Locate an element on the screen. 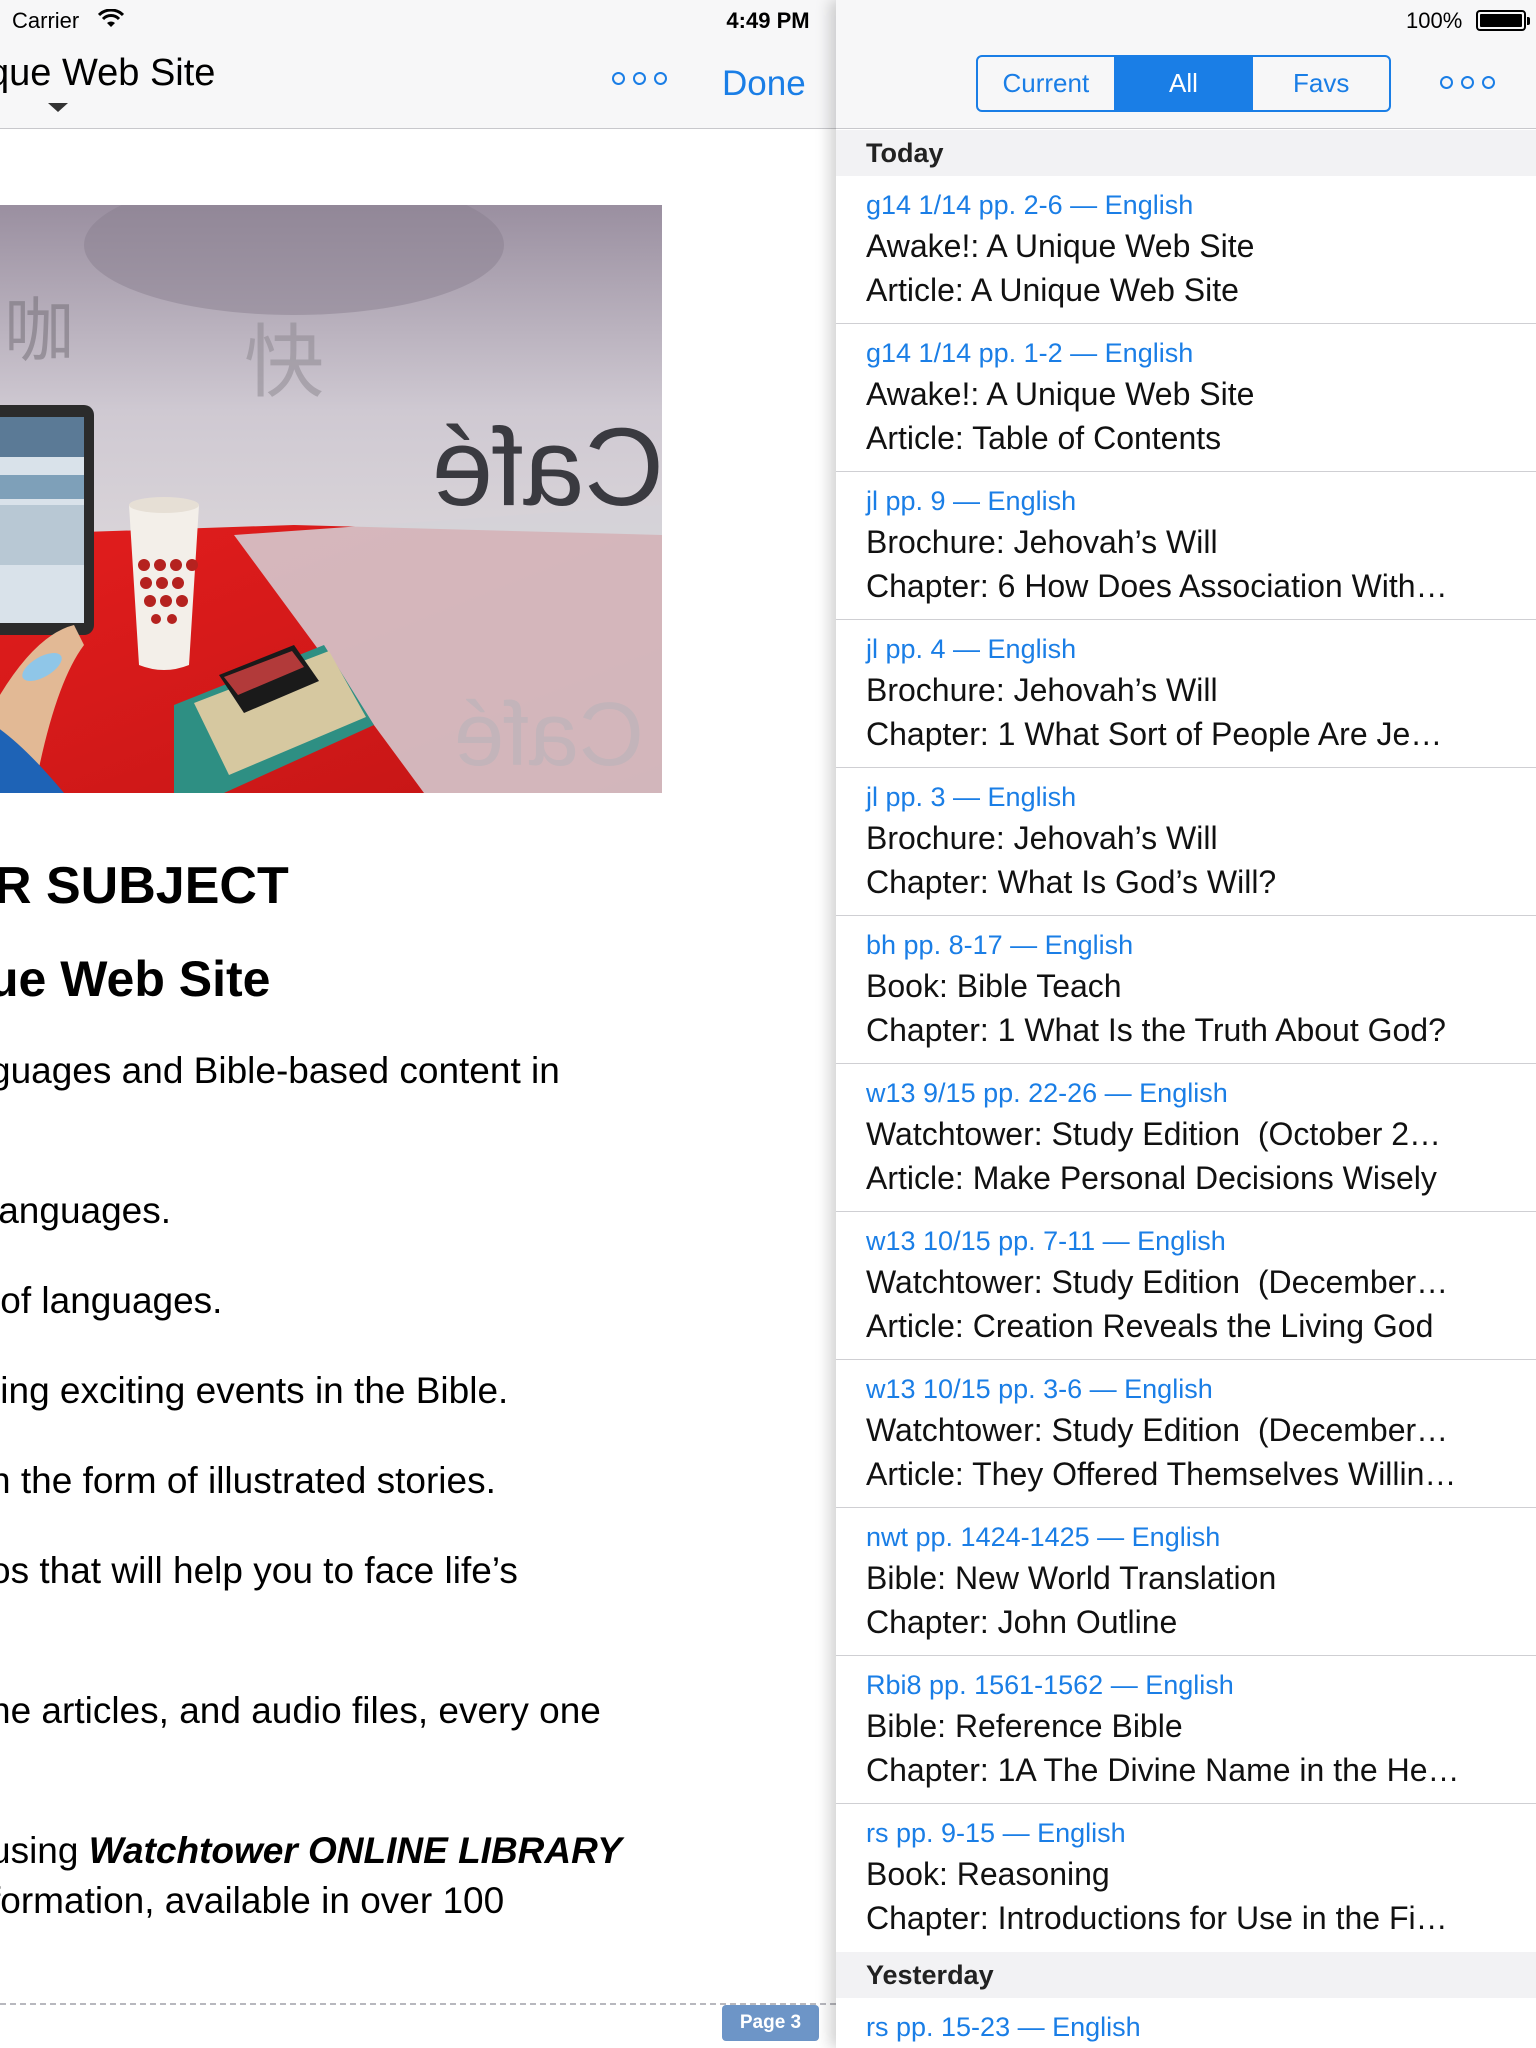 Image resolution: width=1536 pixels, height=2048 pixels. row-reference: w13 10/15 pp. 7-11 — English is located at coordinates (1046, 1241).